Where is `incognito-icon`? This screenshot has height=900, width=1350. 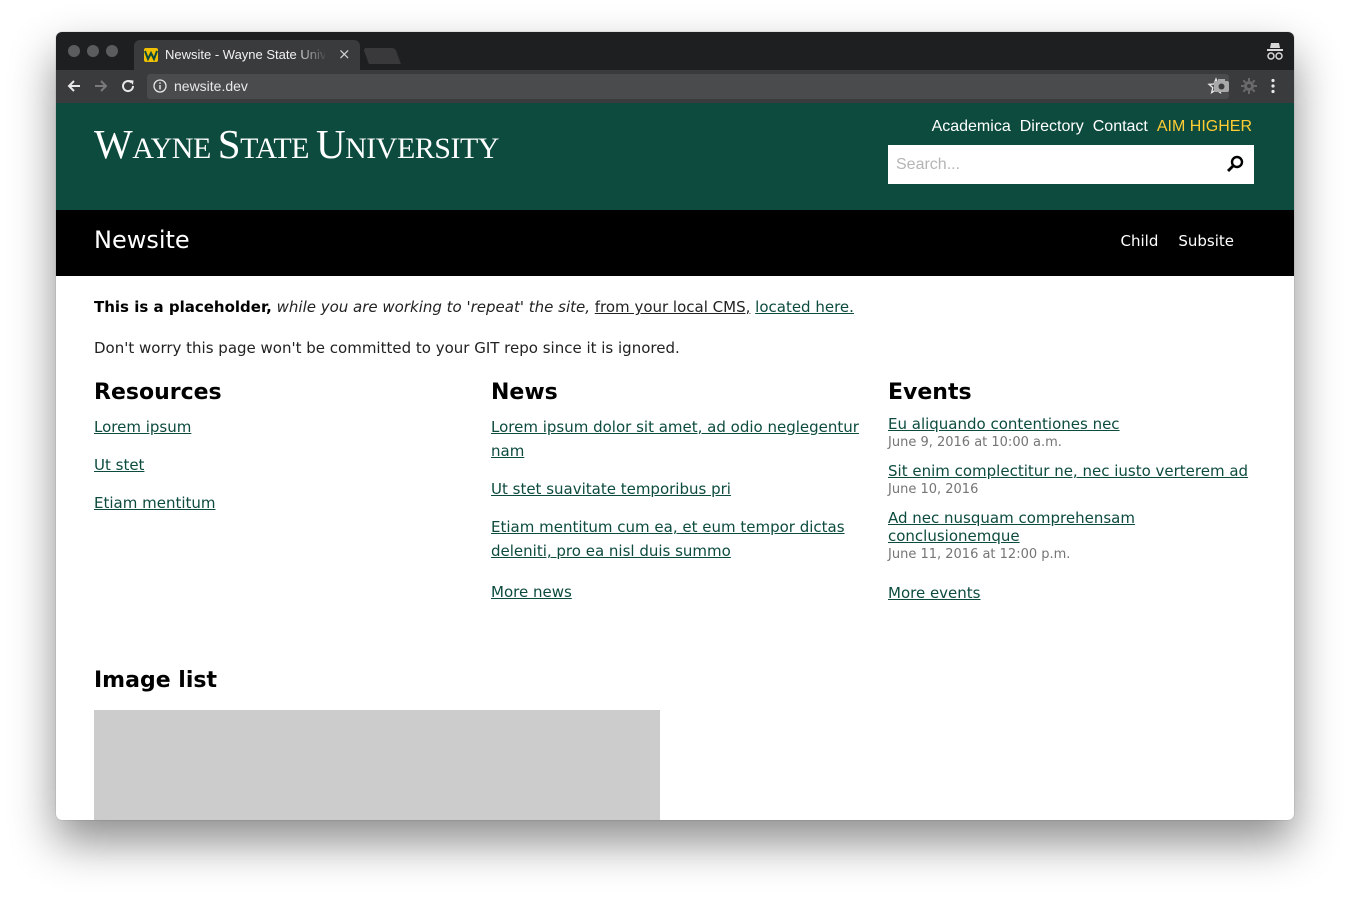
incognito-icon is located at coordinates (1275, 51).